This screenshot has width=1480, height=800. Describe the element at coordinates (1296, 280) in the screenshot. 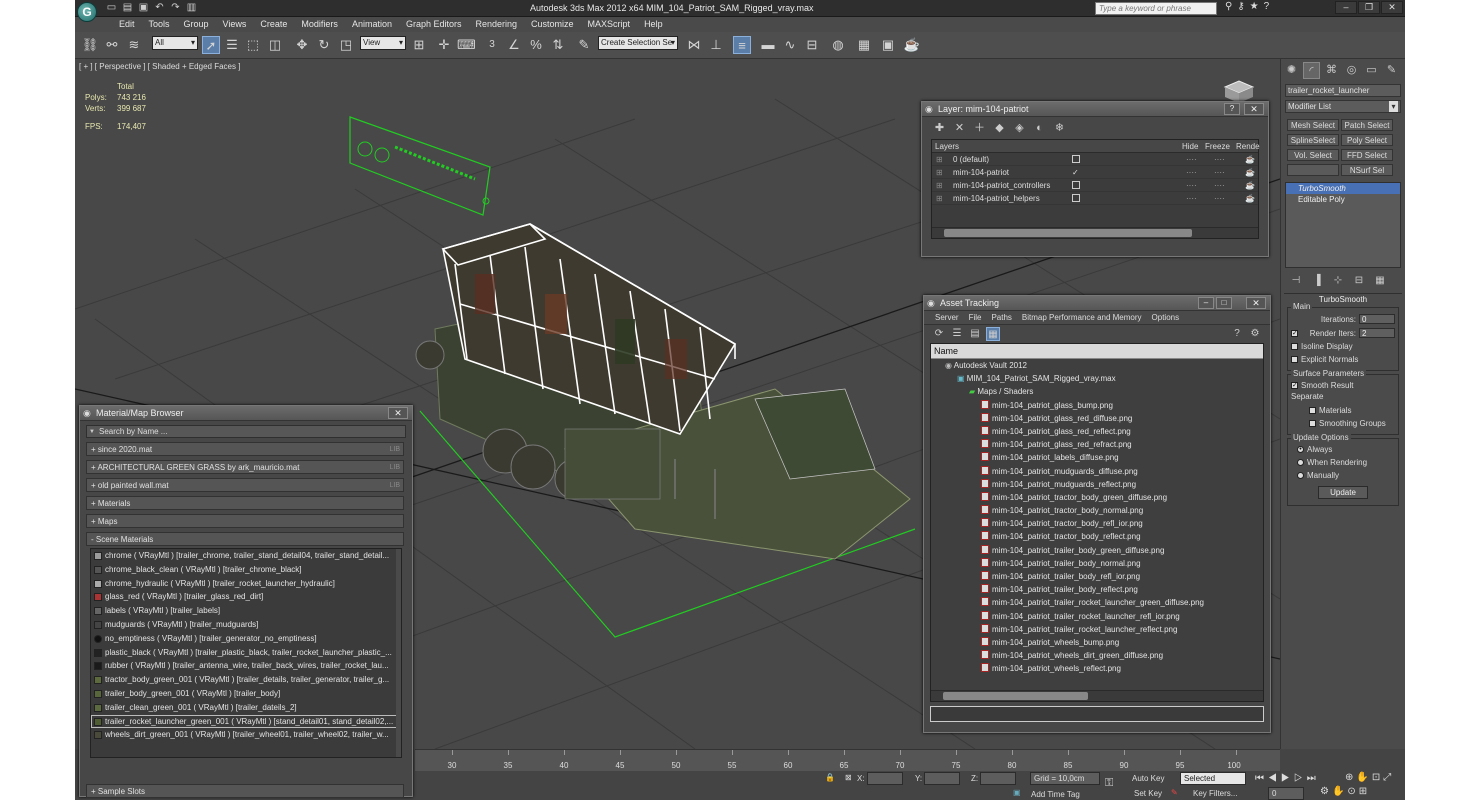

I see `pin-stack-icon: ⊣` at that location.